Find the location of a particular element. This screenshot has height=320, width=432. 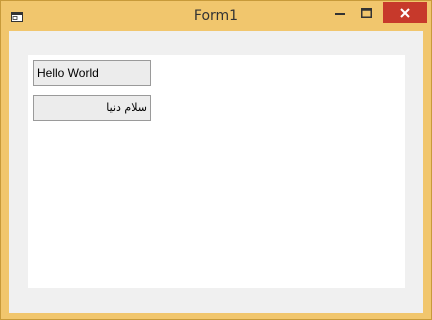

maximize-button is located at coordinates (366, 12).